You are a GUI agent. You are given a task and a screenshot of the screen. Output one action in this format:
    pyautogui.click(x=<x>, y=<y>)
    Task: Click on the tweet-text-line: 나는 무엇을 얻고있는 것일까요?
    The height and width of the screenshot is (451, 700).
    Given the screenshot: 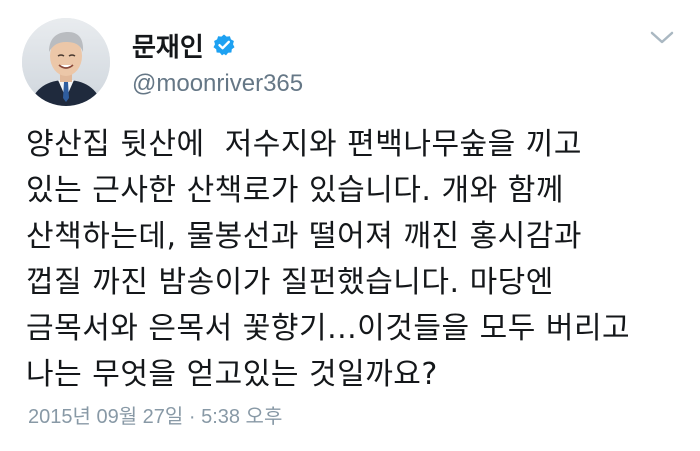 What is the action you would take?
    pyautogui.click(x=232, y=374)
    